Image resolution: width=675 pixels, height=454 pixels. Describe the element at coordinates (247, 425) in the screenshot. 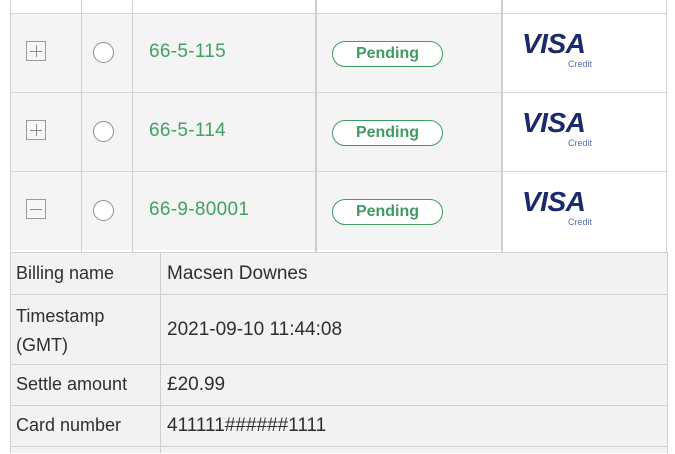

I see `card-number-value: 411111######1111` at that location.